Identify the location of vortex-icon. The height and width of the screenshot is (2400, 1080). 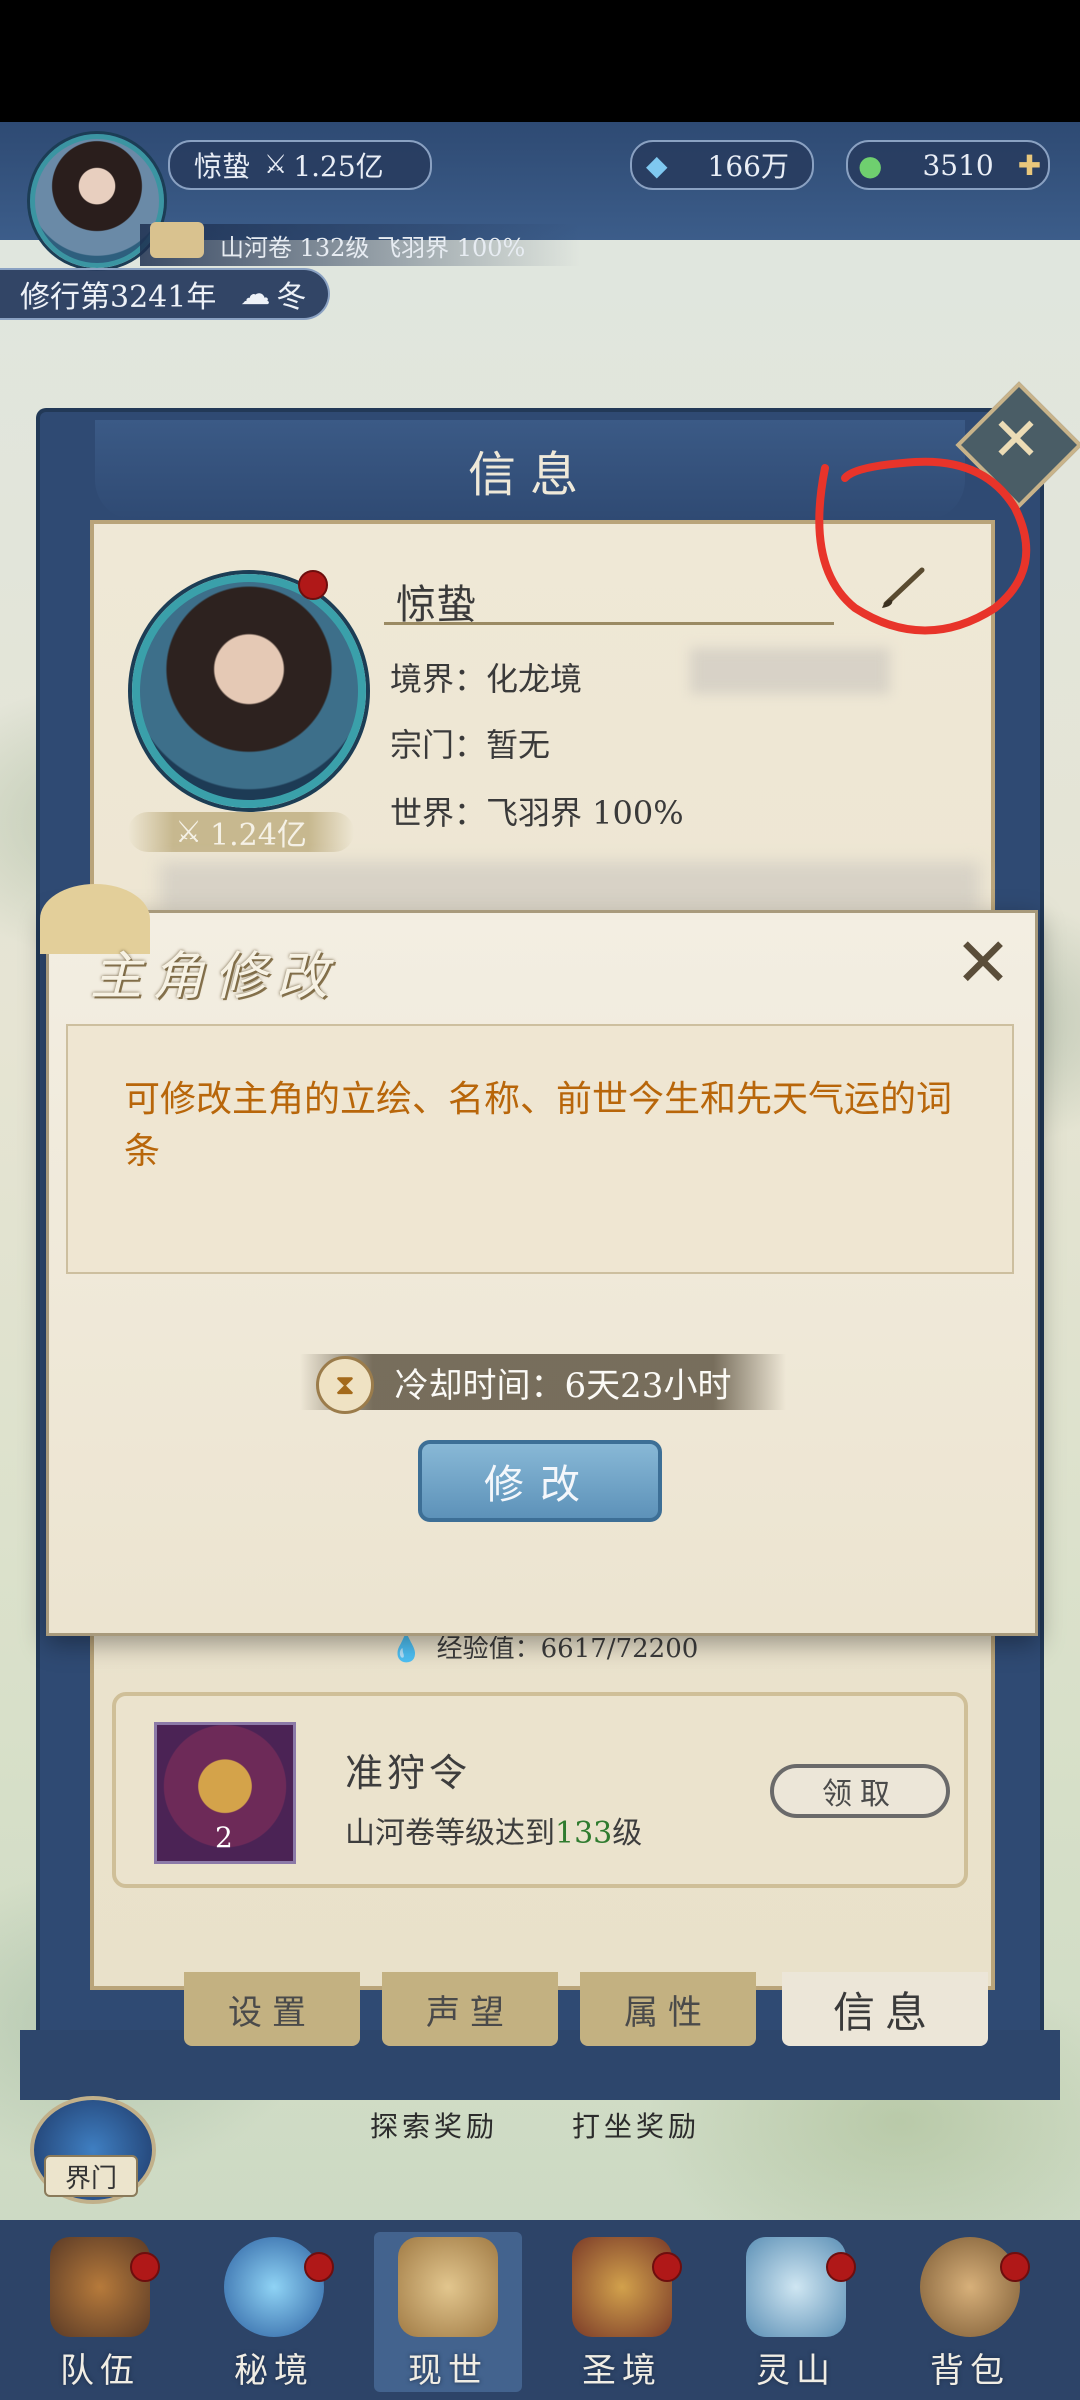
(274, 2287).